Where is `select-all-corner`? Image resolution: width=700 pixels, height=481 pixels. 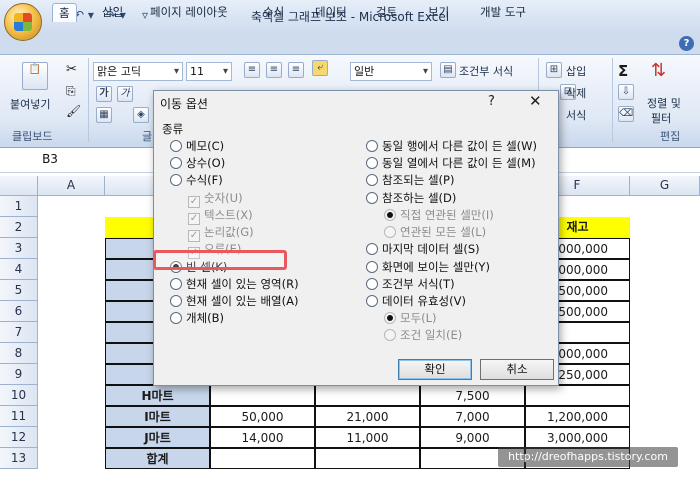 select-all-corner is located at coordinates (19, 186).